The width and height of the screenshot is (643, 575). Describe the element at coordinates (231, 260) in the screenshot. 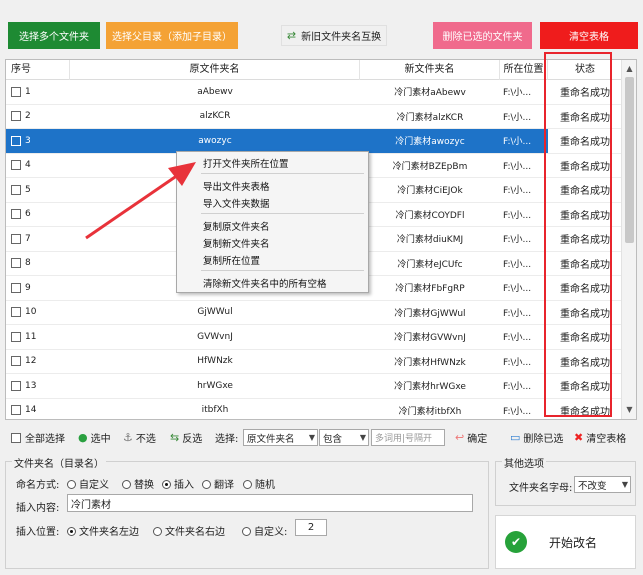

I see `menu-copy-location: 复制所在位置` at that location.